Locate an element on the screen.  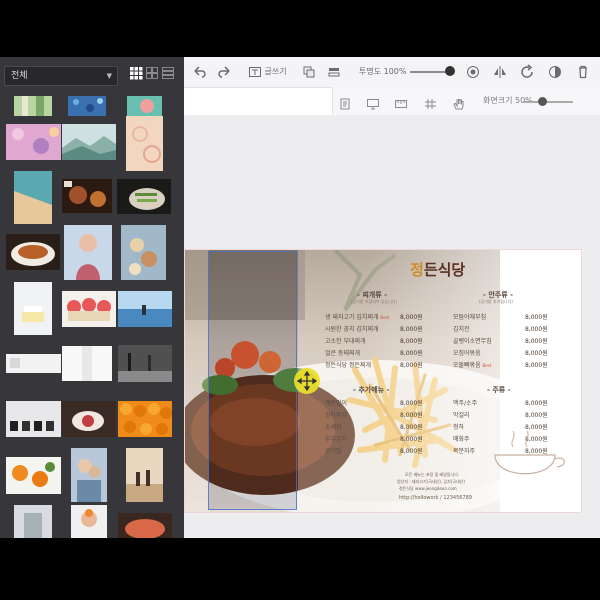
redo-icon is located at coordinates (225, 72).